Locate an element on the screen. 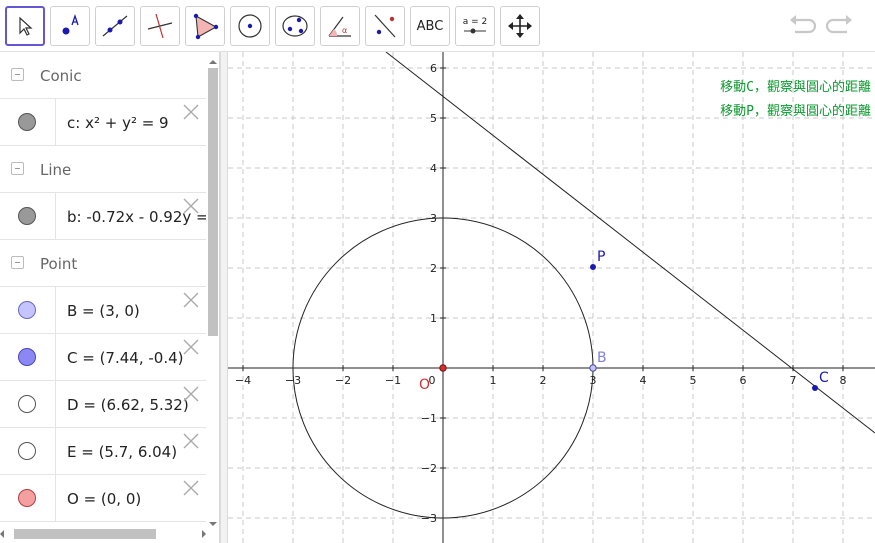 Image resolution: width=875 pixels, height=543 pixels. x-axis-tick-label: 5 is located at coordinates (693, 380).